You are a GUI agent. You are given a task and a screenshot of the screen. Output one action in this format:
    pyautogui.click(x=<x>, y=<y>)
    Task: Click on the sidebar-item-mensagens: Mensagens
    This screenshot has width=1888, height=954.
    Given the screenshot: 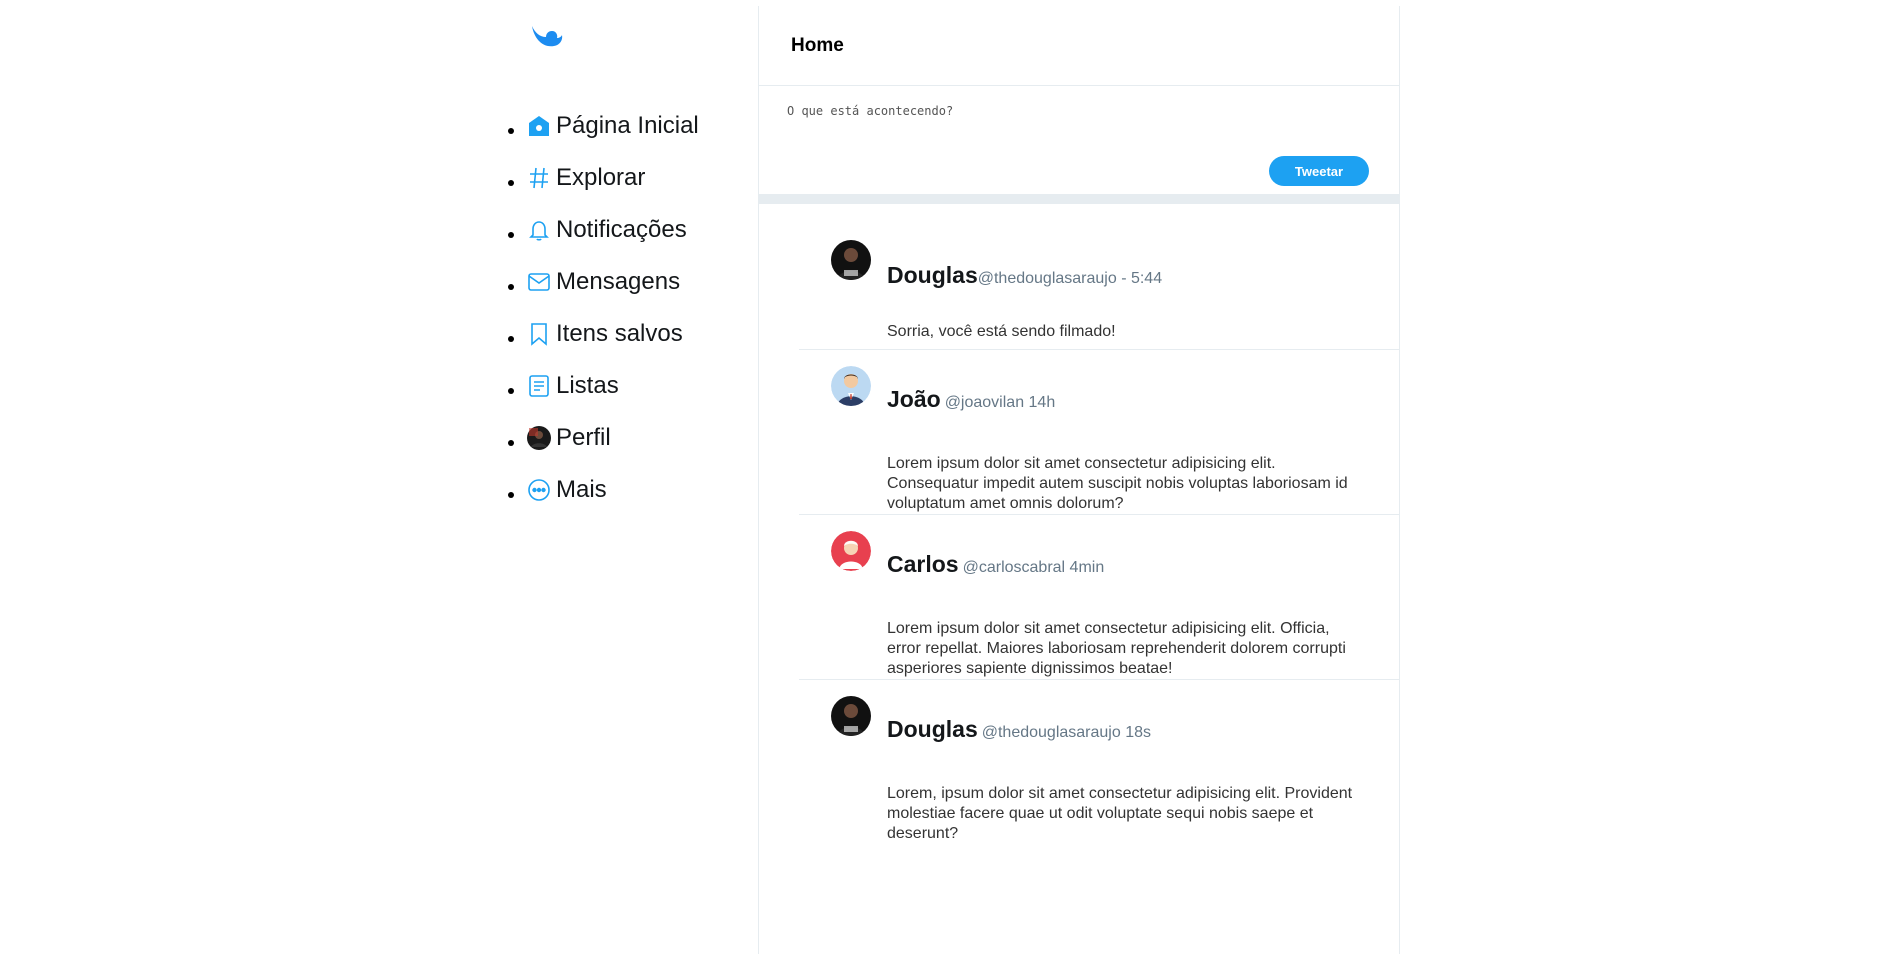 What is the action you would take?
    pyautogui.click(x=603, y=282)
    